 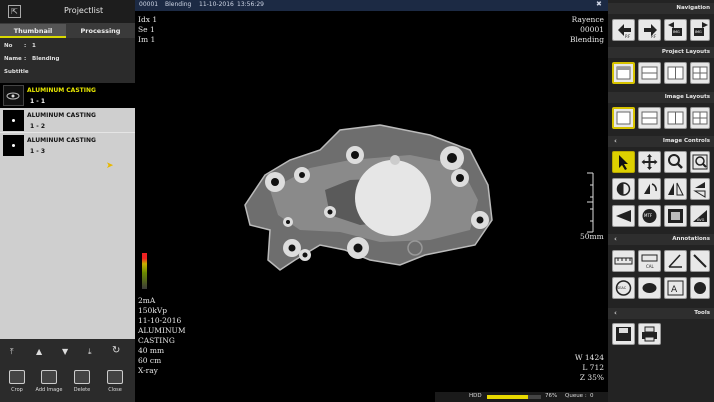 I want to click on tab-processing: Processing, so click(x=100, y=31).